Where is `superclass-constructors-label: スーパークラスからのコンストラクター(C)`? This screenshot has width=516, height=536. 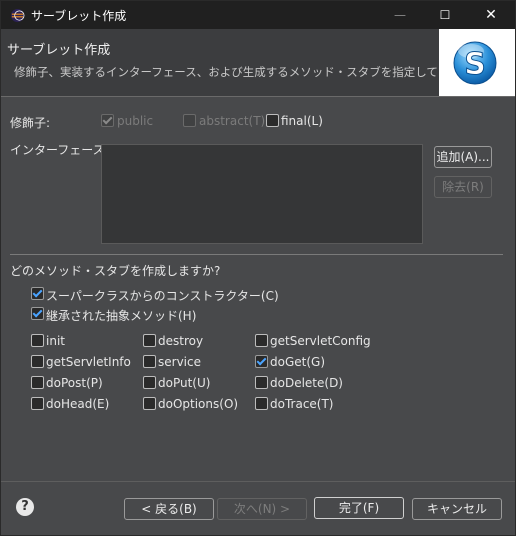 superclass-constructors-label: スーパークラスからのコンストラクター(C) is located at coordinates (162, 295).